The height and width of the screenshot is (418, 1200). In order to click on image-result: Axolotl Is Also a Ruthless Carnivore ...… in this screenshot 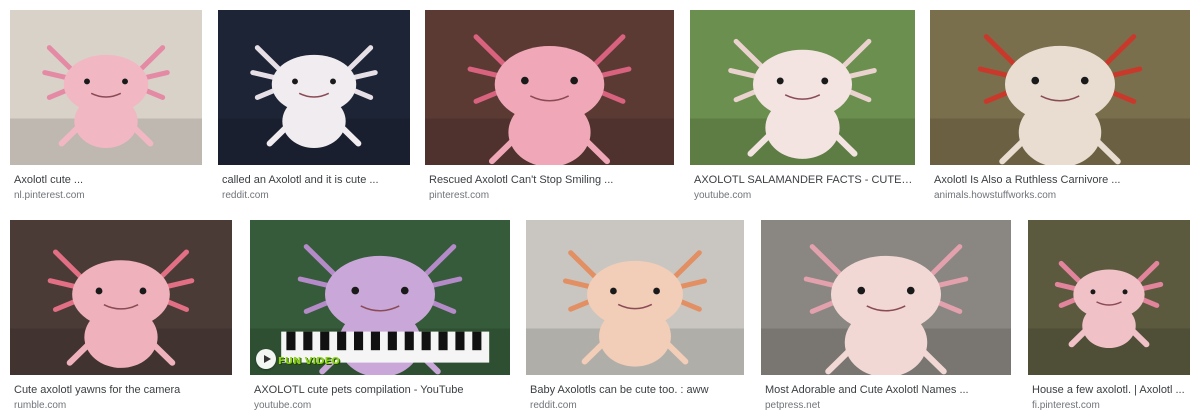, I will do `click(1060, 106)`.